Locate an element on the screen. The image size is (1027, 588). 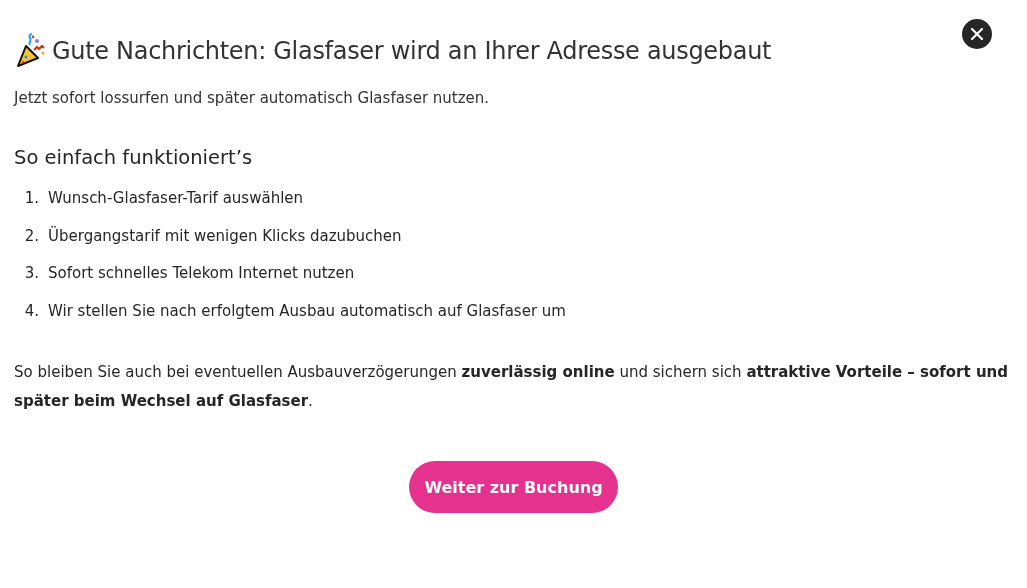
step-text: Wunsch-Glasfaser-Tarif auswählen is located at coordinates (176, 198).